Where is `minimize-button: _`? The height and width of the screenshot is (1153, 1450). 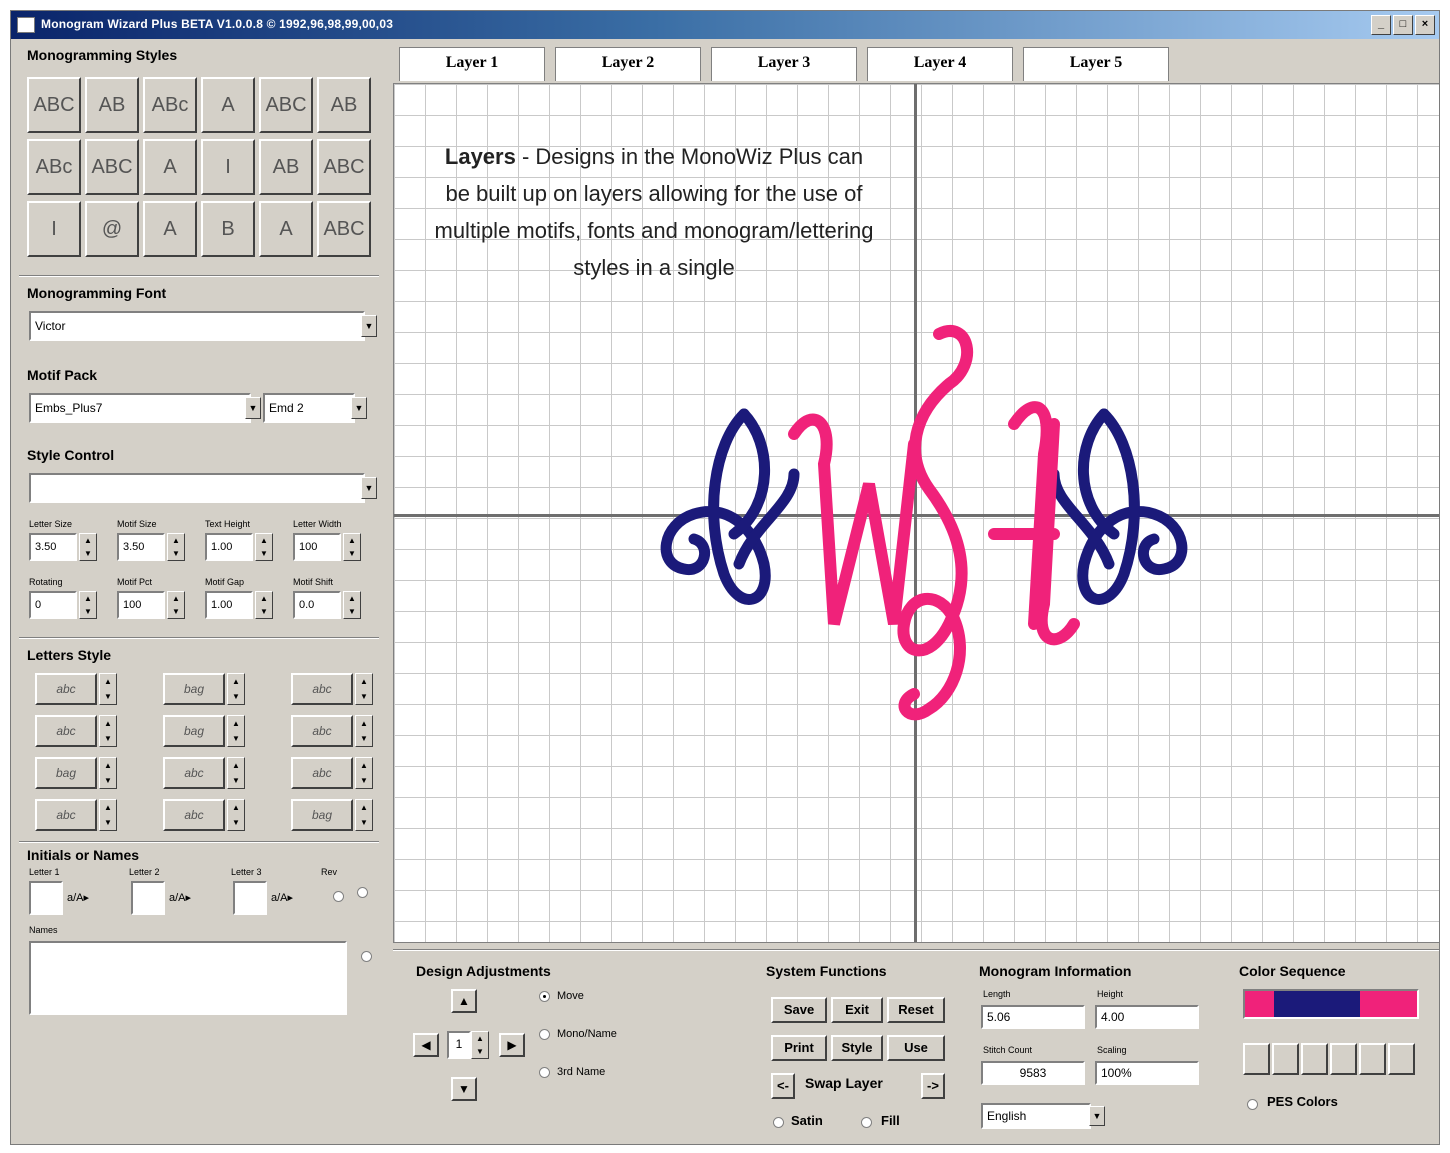
minimize-button: _ is located at coordinates (1381, 25).